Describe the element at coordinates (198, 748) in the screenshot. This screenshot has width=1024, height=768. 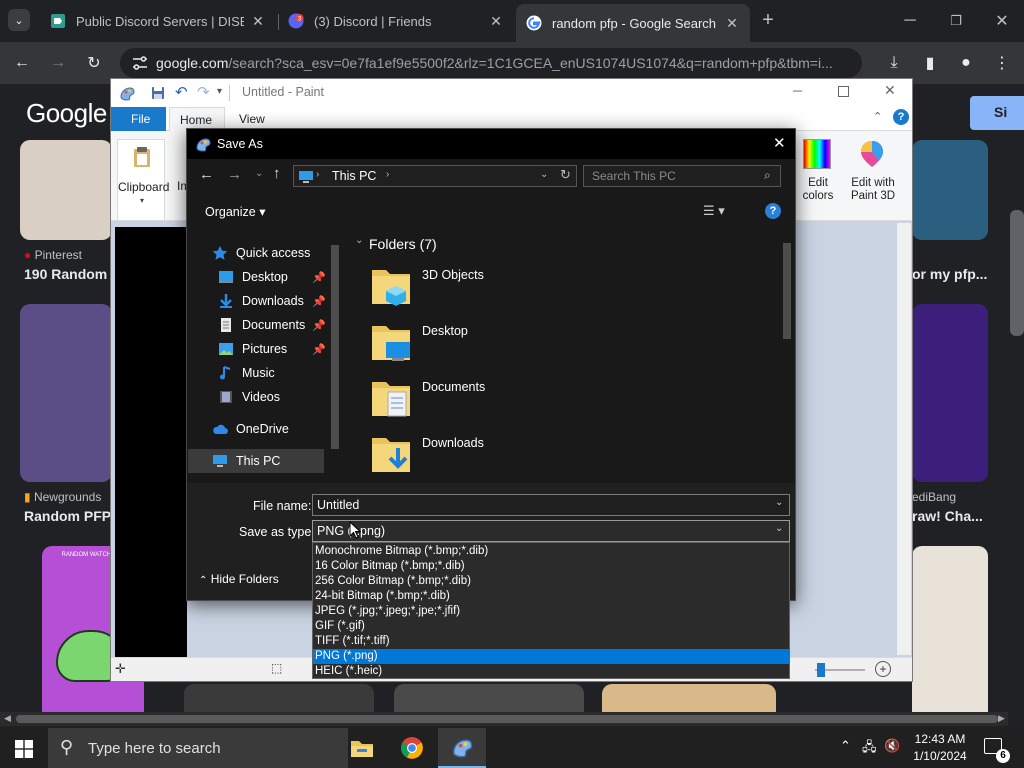
I see `taskbar-search-box: ⚲ Type here to search` at that location.